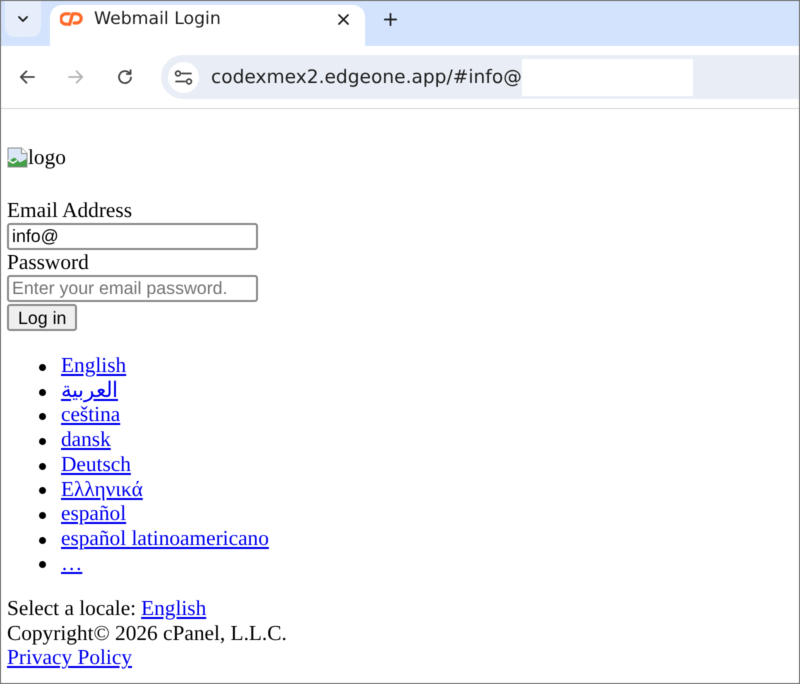  What do you see at coordinates (42, 317) in the screenshot?
I see `login-button: Log in` at bounding box center [42, 317].